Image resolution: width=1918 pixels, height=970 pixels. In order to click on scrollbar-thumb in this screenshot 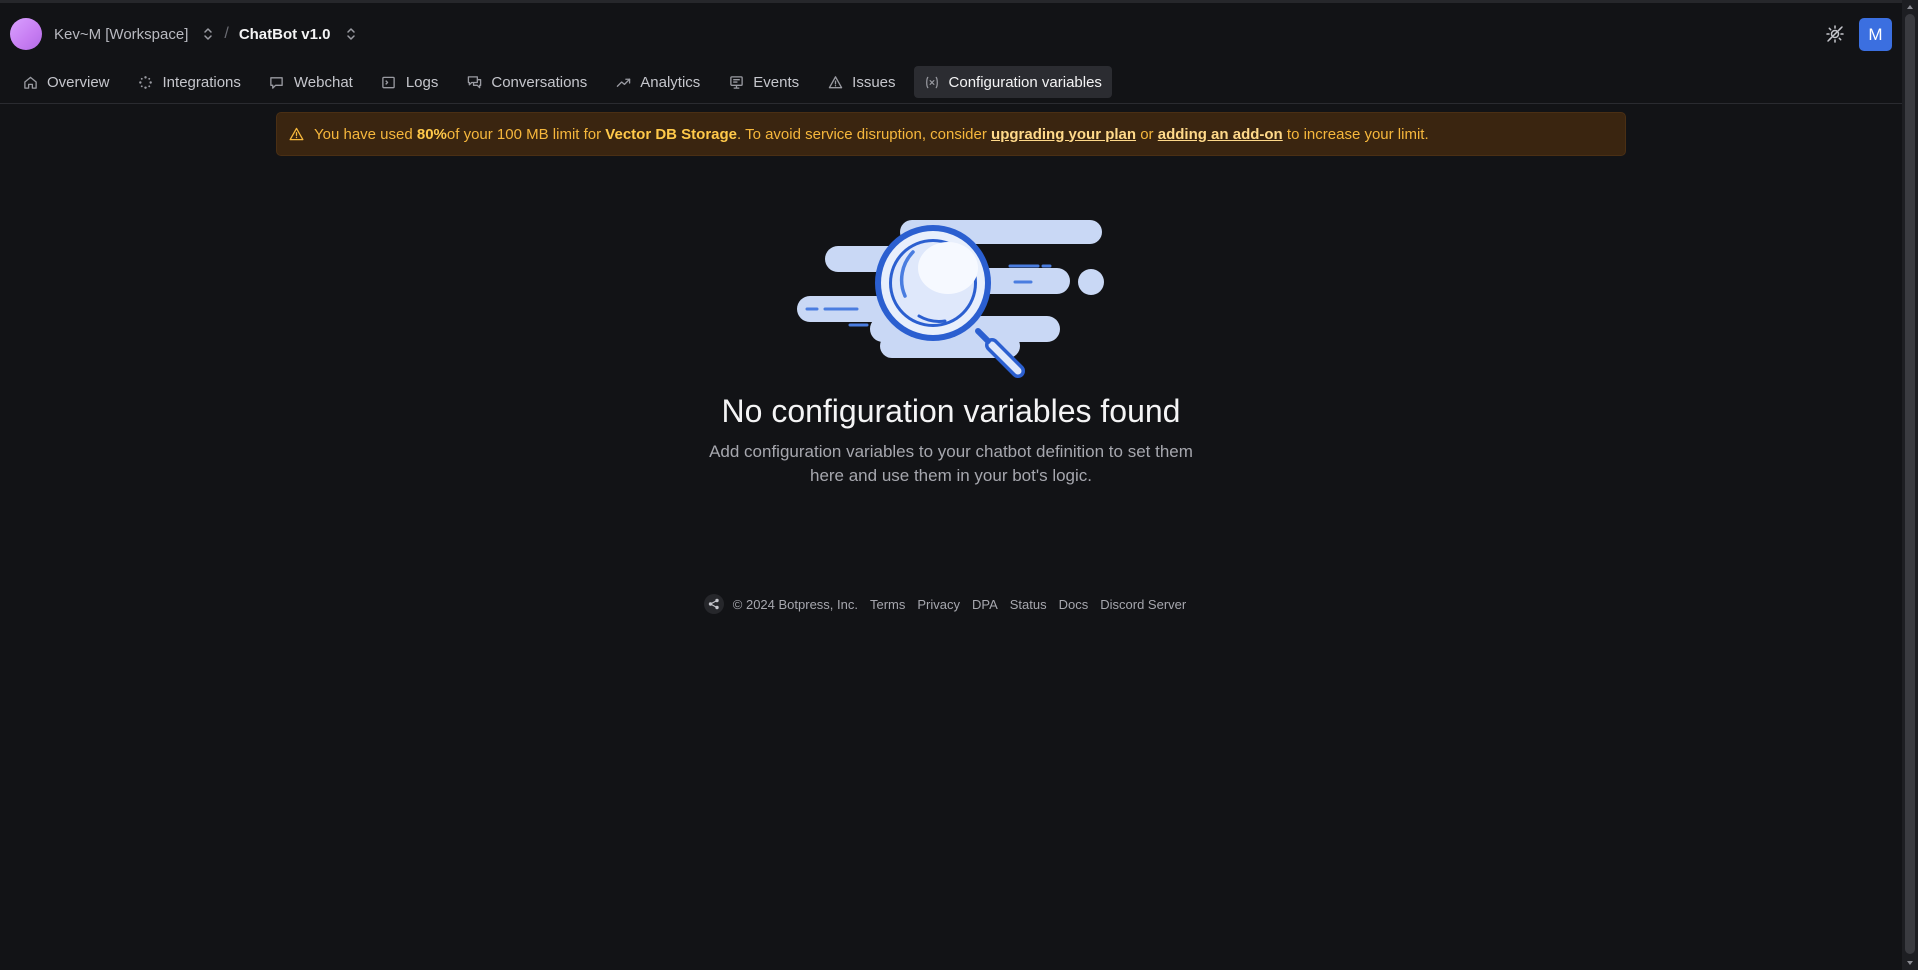, I will do `click(1910, 484)`.